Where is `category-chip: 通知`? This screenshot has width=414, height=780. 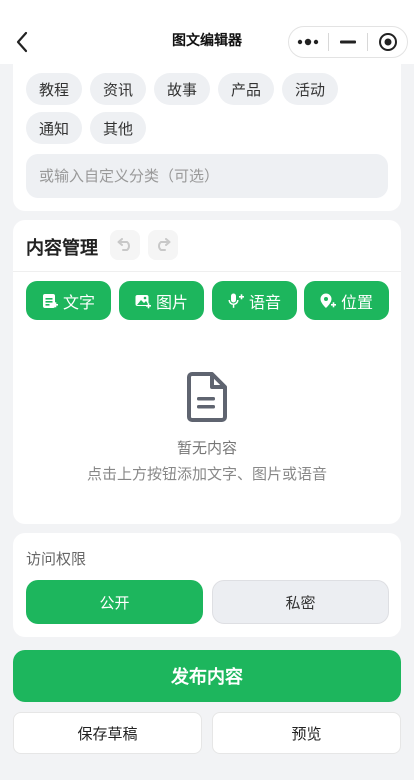 category-chip: 通知 is located at coordinates (54, 128).